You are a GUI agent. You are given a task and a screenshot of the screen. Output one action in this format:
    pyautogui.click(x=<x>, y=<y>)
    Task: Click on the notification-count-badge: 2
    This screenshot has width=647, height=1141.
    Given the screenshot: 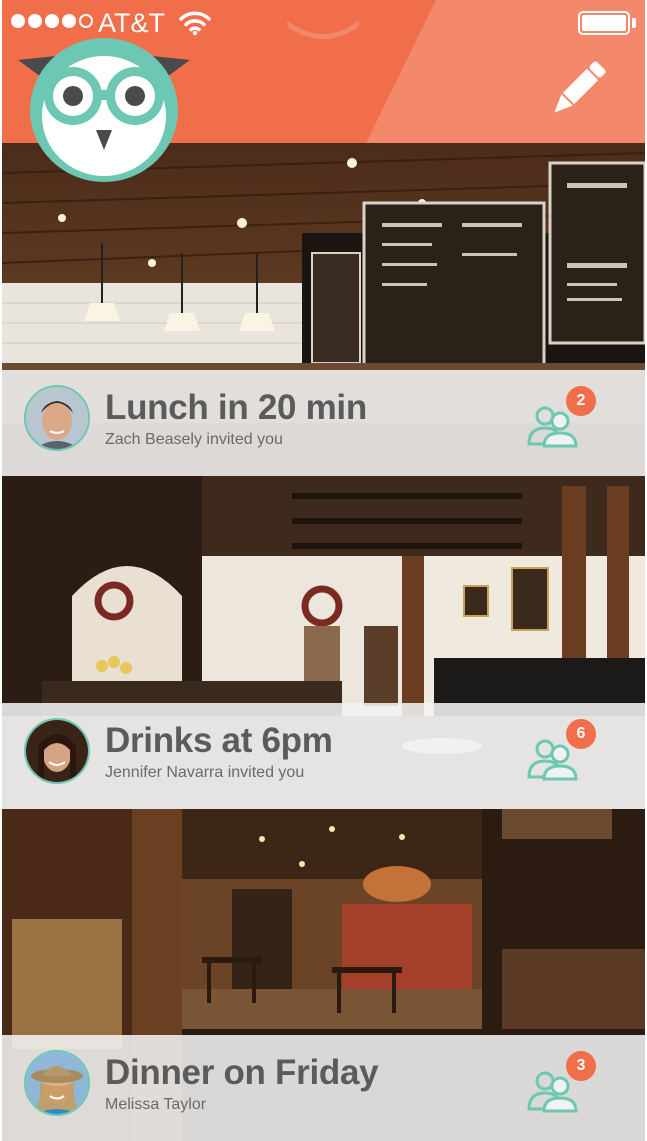 What is the action you would take?
    pyautogui.click(x=581, y=401)
    